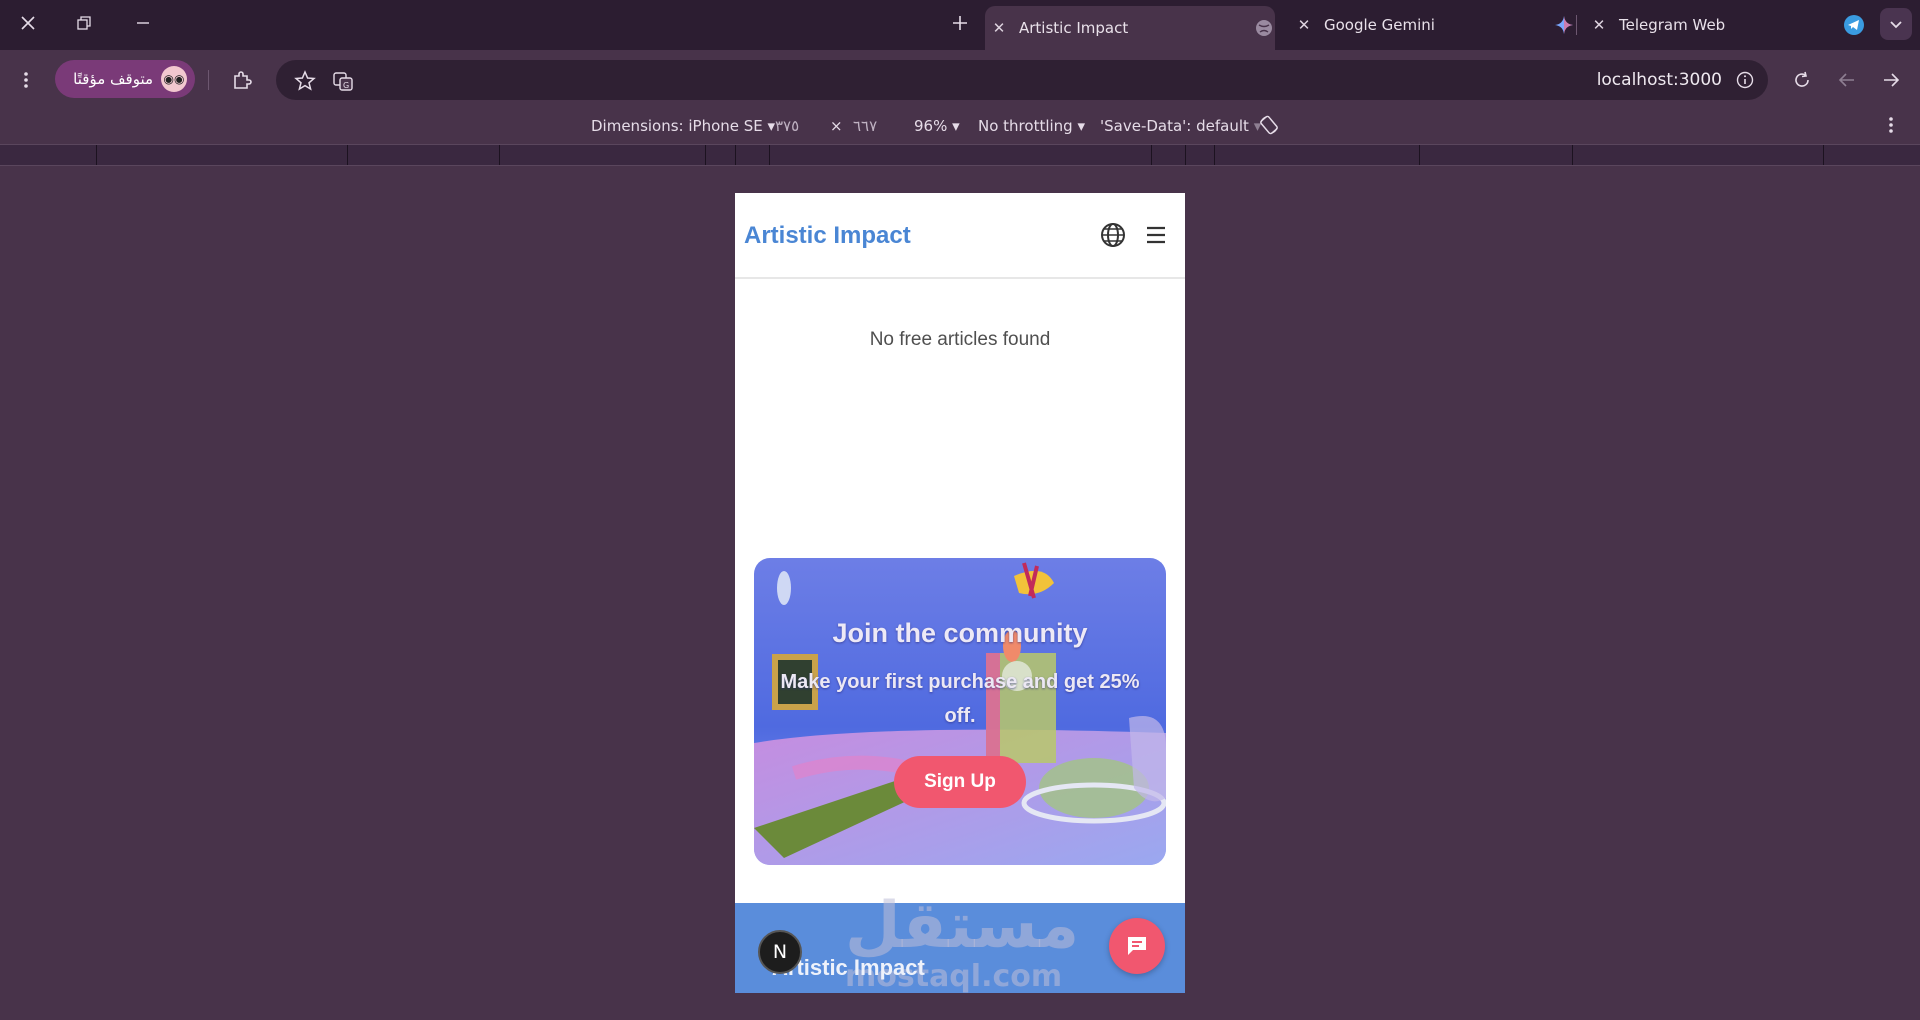 This screenshot has height=1020, width=1920. Describe the element at coordinates (1022, 80) in the screenshot. I see `address-bar: G localhost:3000` at that location.